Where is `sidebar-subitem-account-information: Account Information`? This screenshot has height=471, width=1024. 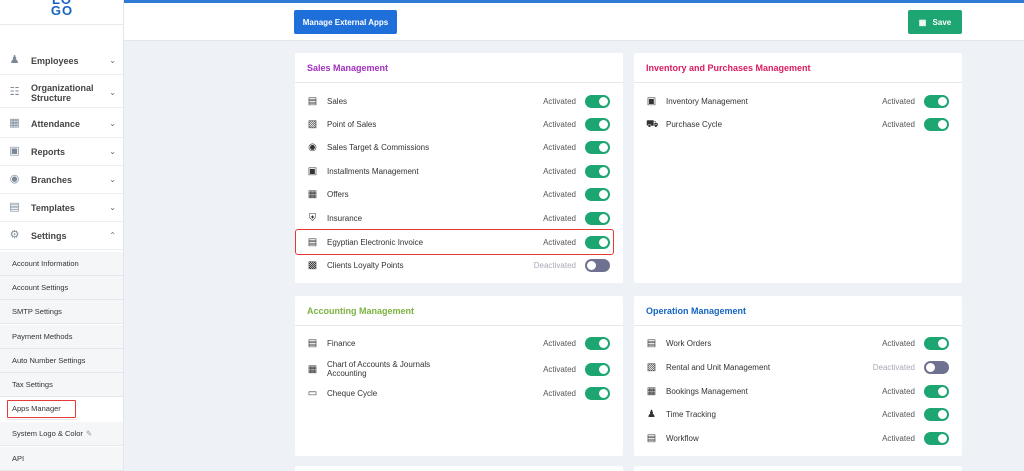 sidebar-subitem-account-information: Account Information is located at coordinates (61, 264).